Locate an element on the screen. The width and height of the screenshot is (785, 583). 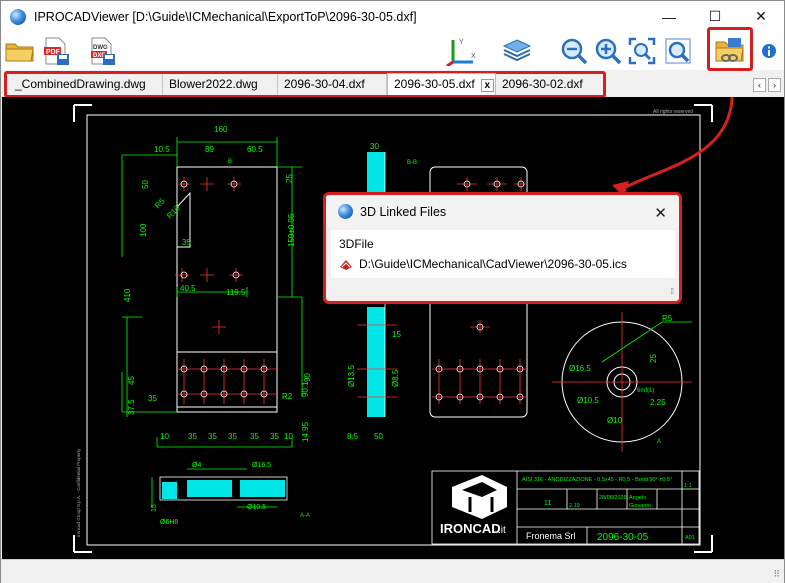
tab-scroll-right-button: › is located at coordinates (774, 85).